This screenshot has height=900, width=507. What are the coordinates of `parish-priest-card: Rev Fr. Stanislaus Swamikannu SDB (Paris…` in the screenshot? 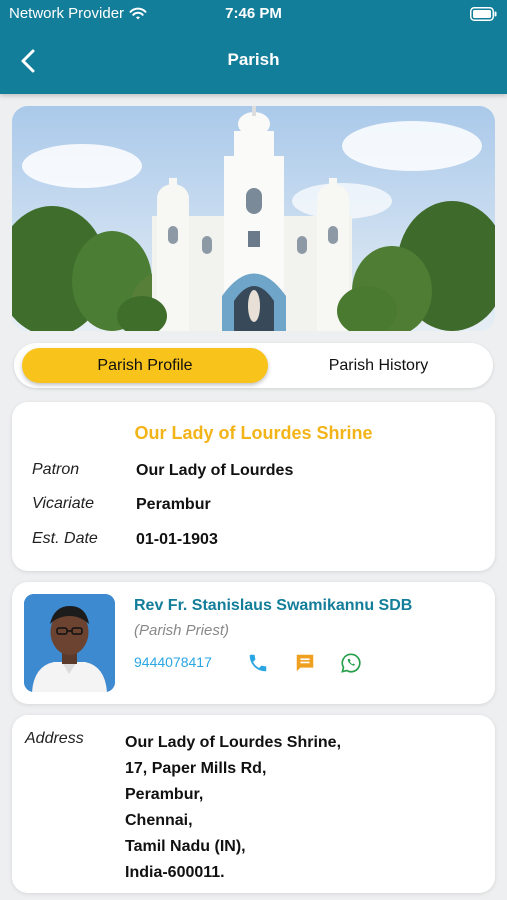 It's located at (253, 643).